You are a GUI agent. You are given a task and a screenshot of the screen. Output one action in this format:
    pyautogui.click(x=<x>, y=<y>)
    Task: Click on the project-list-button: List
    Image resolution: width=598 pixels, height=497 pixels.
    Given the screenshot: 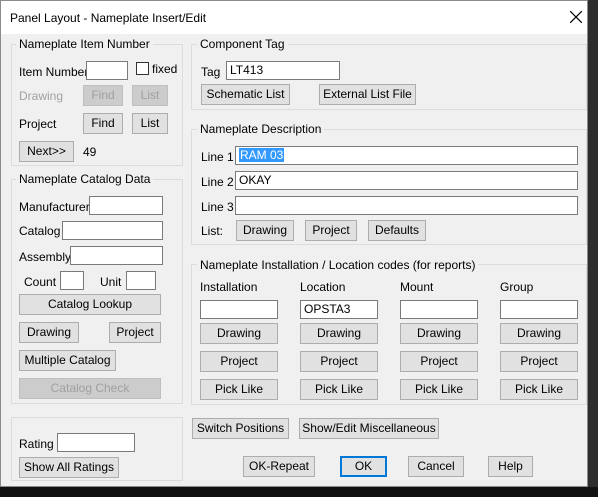 What is the action you would take?
    pyautogui.click(x=150, y=123)
    